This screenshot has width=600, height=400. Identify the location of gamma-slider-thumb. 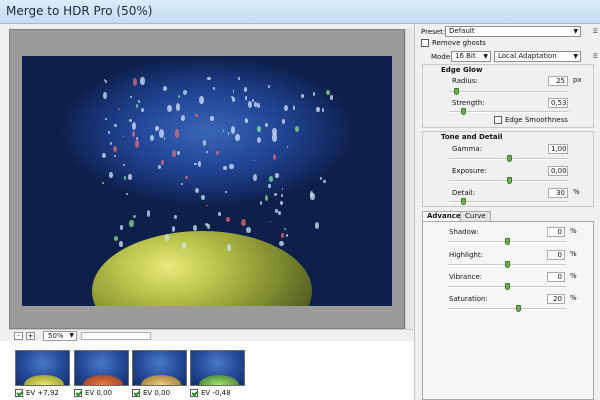
(509, 158).